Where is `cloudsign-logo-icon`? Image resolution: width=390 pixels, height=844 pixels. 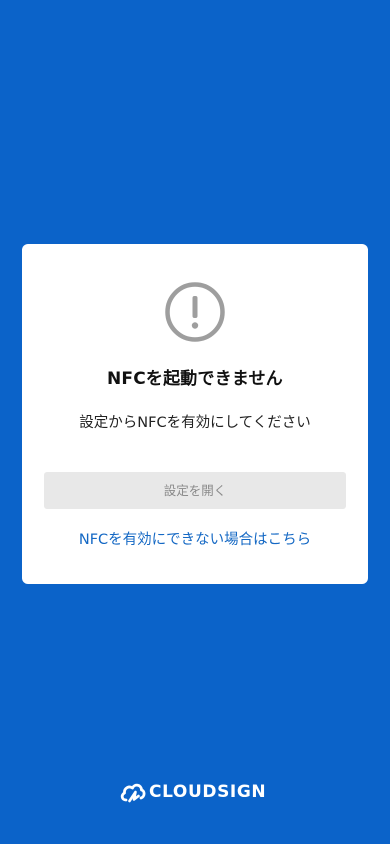
cloudsign-logo-icon is located at coordinates (133, 792).